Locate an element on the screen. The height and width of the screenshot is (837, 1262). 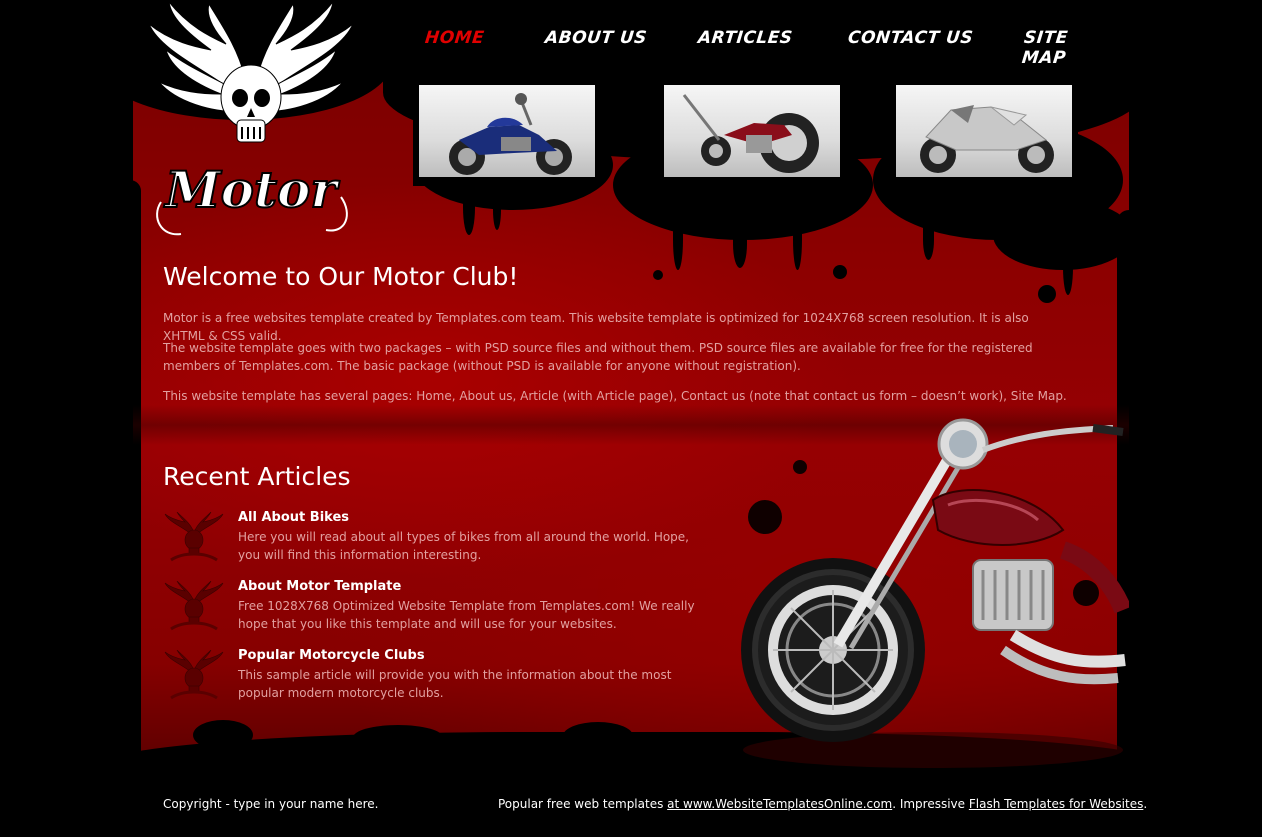
nav-home-link: Home is located at coordinates (454, 38).